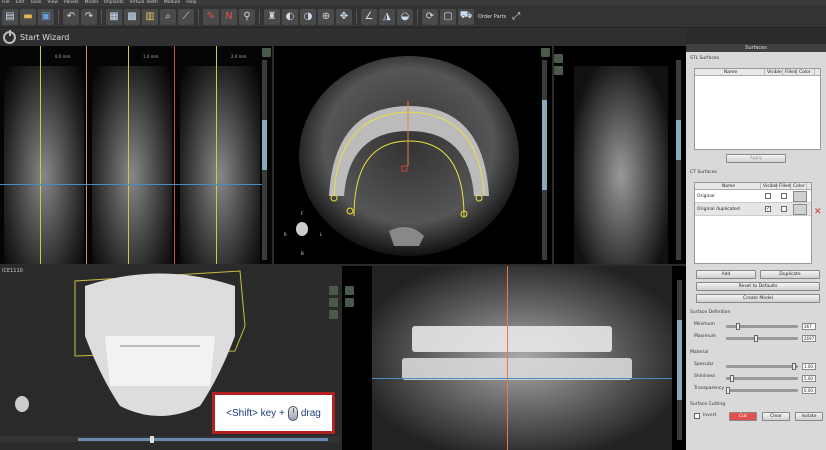  Describe the element at coordinates (211, 16) in the screenshot. I see `pen-icon: ✎` at that location.